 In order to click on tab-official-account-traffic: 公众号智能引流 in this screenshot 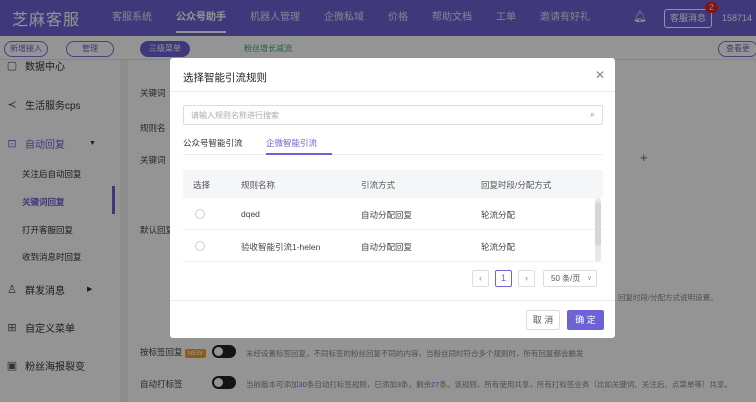, I will do `click(213, 143)`.